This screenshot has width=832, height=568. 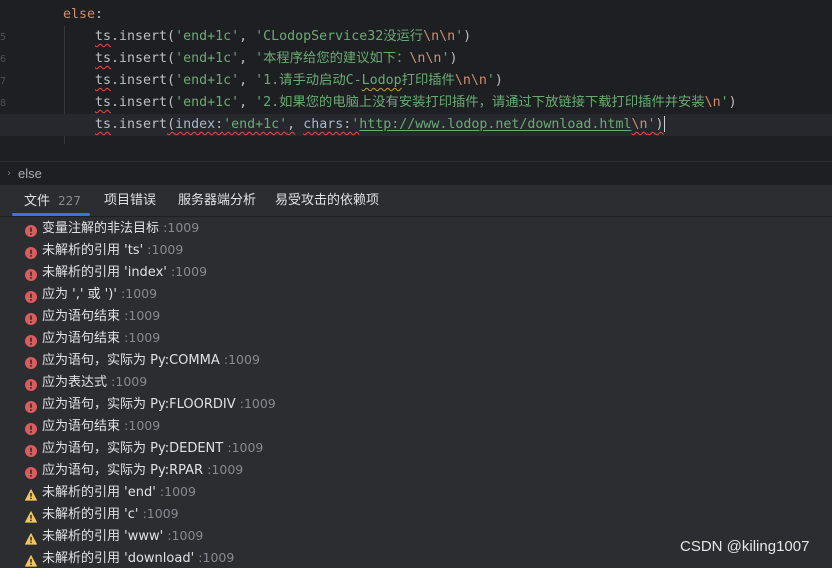 What do you see at coordinates (495, 124) in the screenshot?
I see `code-token: http://www.lodop.net/download.html` at bounding box center [495, 124].